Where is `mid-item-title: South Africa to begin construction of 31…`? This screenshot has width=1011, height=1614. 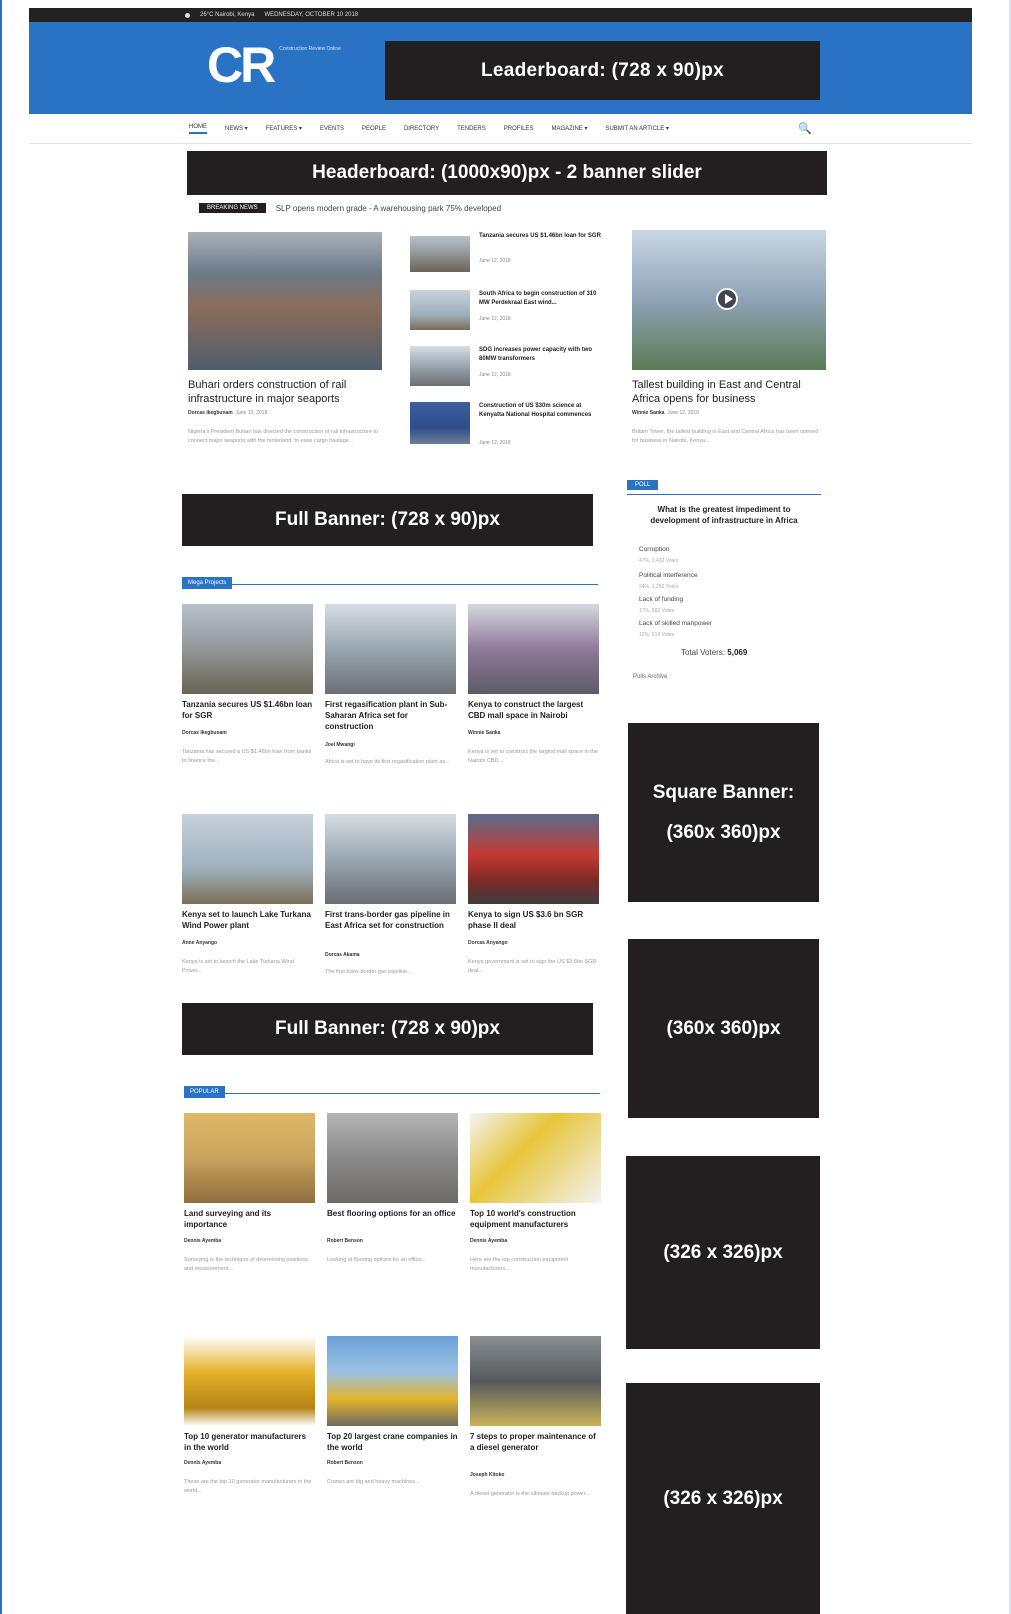
mid-item-title: South Africa to begin construction of 31… is located at coordinates (541, 299).